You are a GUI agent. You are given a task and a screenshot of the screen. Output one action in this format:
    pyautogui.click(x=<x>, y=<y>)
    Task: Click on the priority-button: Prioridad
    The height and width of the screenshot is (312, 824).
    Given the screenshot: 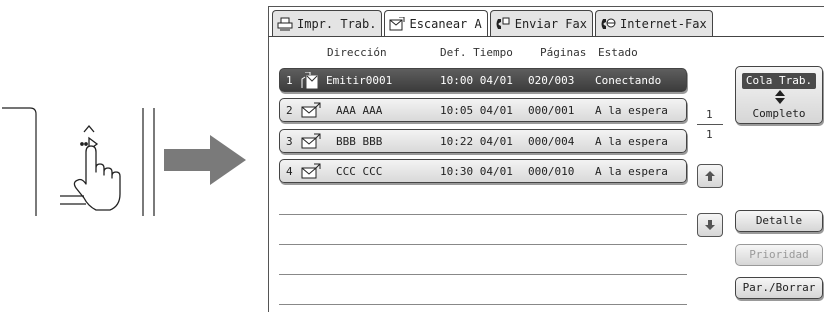 What is the action you would take?
    pyautogui.click(x=779, y=255)
    